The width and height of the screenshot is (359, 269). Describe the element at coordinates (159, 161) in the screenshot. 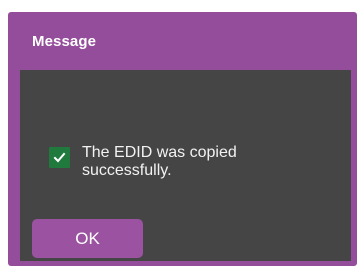

I see `success-message: The EDID was copied successfully.` at that location.